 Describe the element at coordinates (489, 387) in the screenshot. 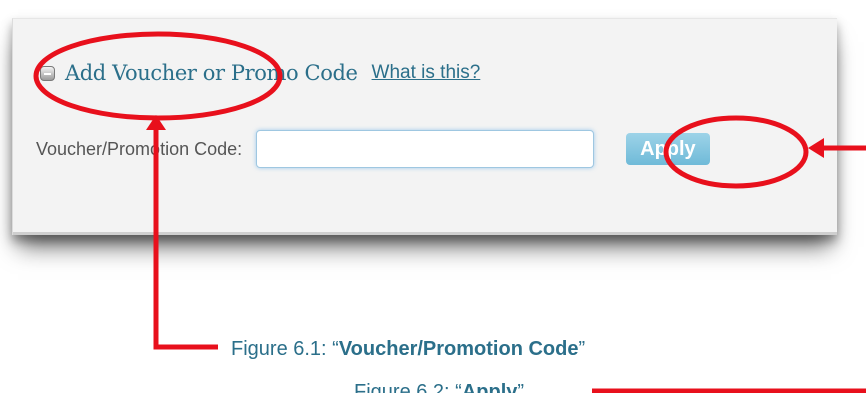

I see `caption-name: Apply` at that location.